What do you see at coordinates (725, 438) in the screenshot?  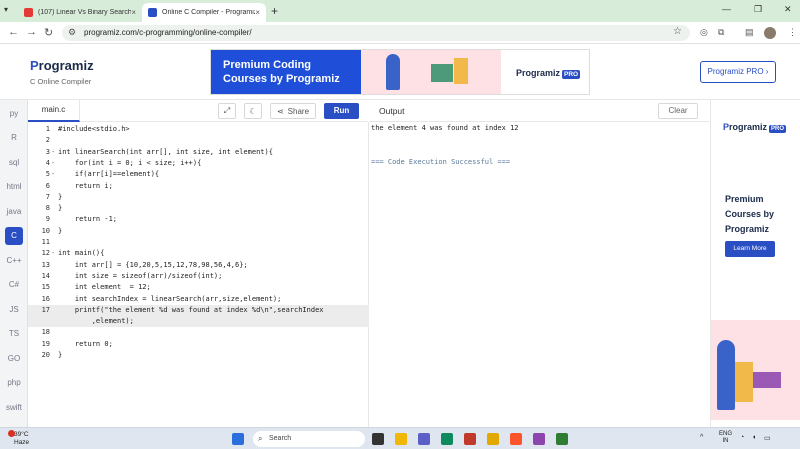 I see `language-indicator: ENG IN` at bounding box center [725, 438].